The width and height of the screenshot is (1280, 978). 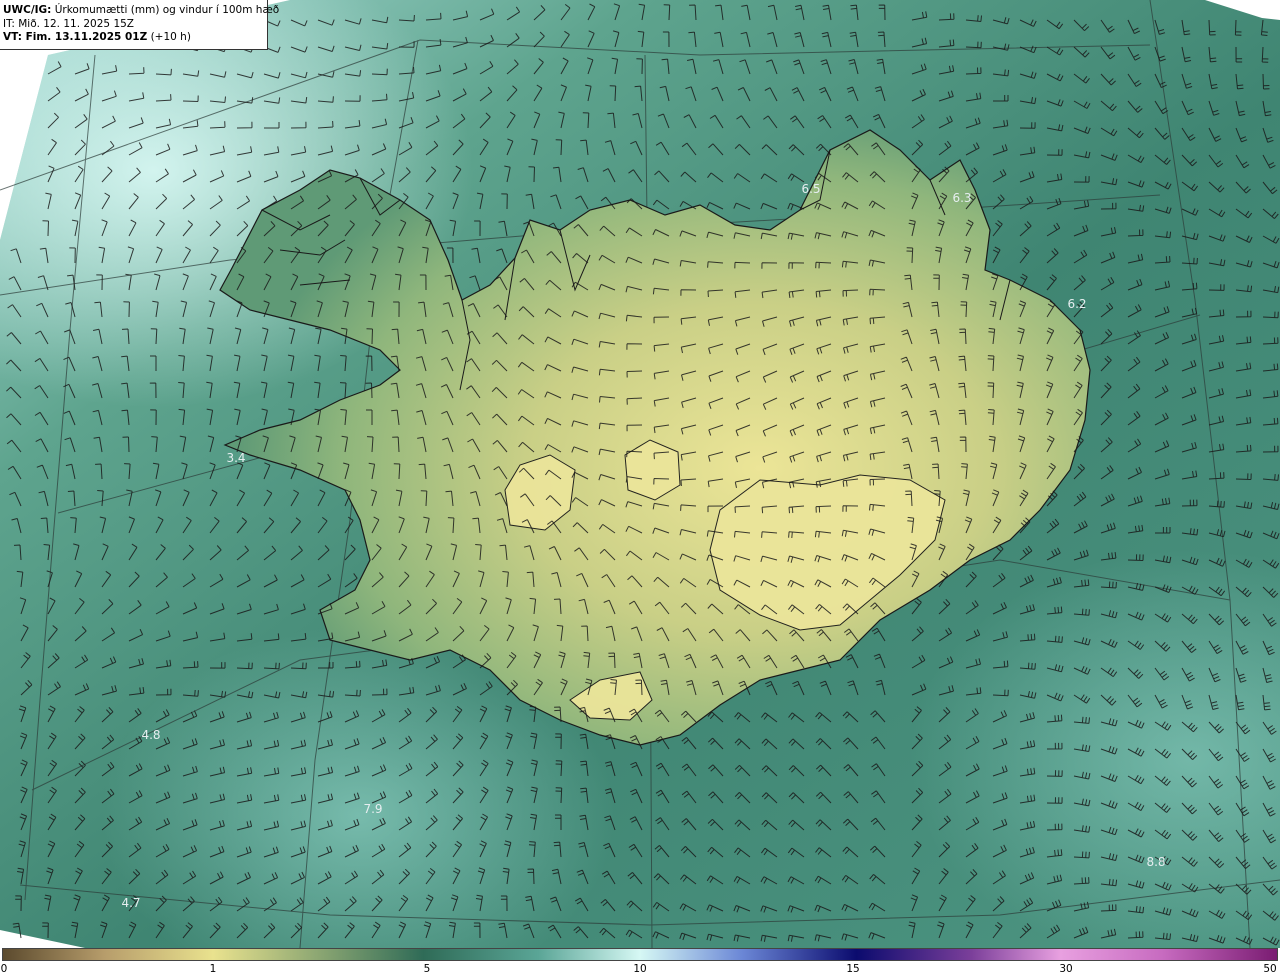 What do you see at coordinates (167, 10) in the screenshot?
I see `product-title: Úrkomumætti (mm) og vindur í 100m hæð` at bounding box center [167, 10].